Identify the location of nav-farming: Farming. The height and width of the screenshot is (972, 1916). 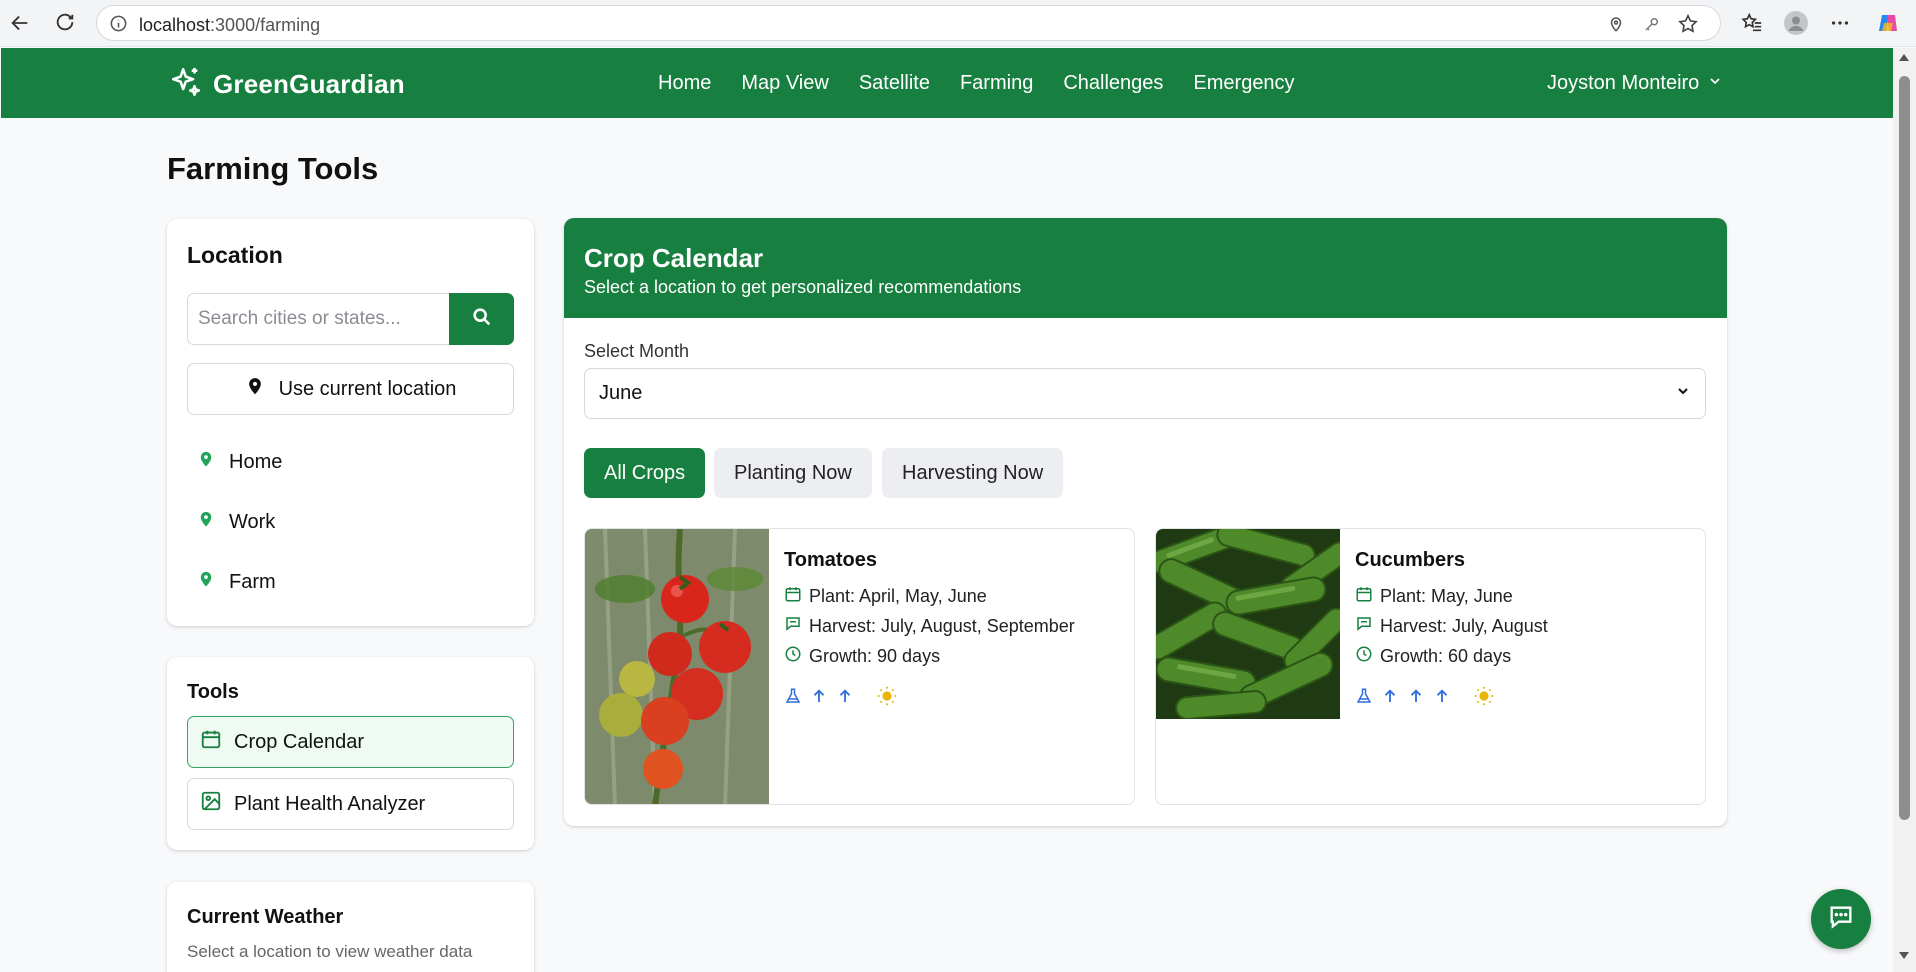
(996, 83).